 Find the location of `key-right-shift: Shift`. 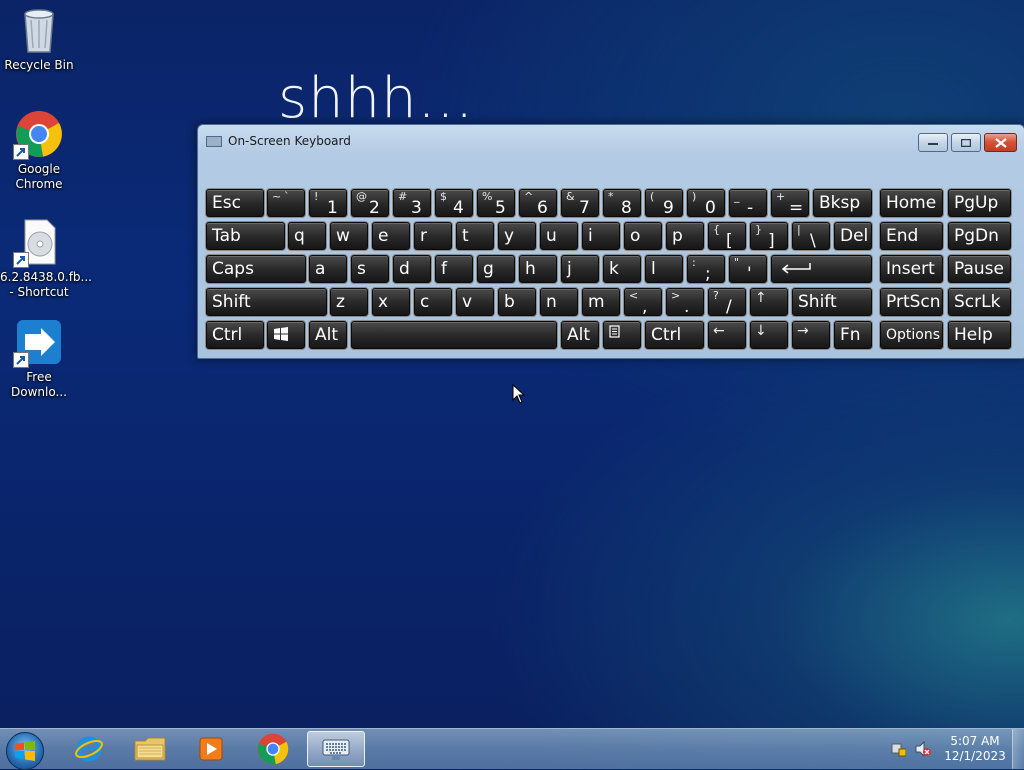

key-right-shift: Shift is located at coordinates (832, 302).